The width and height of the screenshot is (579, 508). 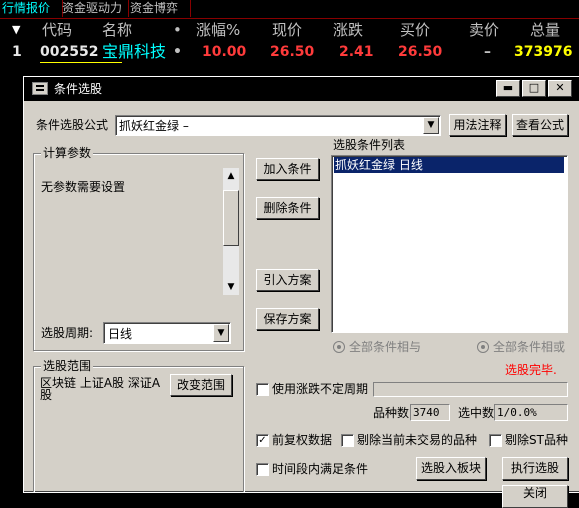 What do you see at coordinates (535, 468) in the screenshot?
I see `execute-screening-button: 执行选股` at bounding box center [535, 468].